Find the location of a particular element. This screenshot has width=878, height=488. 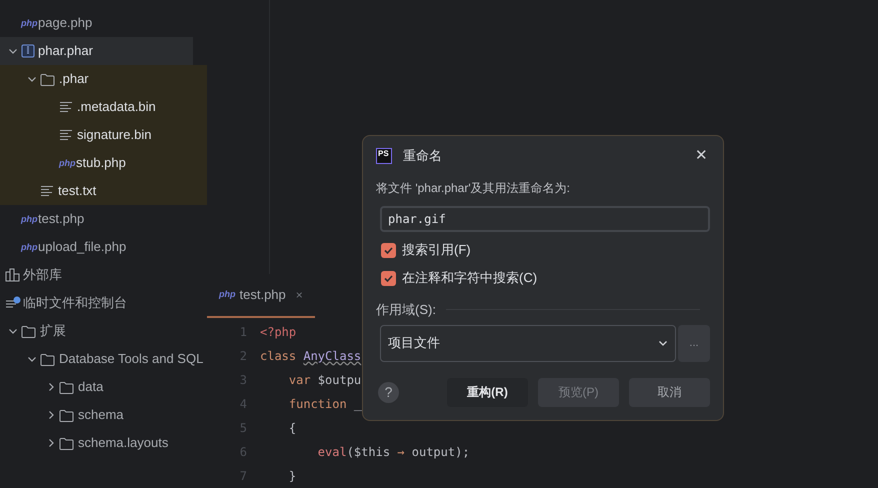

scratch-icon is located at coordinates (13, 303).